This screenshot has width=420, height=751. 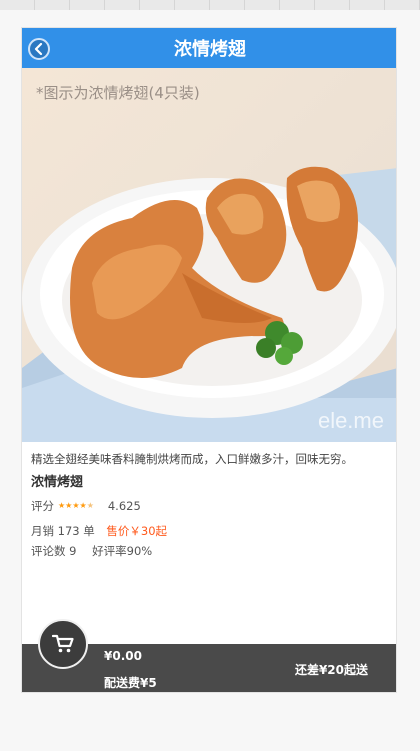 What do you see at coordinates (211, 551) in the screenshot?
I see `review-row: 评论数 9 好评率90%` at bounding box center [211, 551].